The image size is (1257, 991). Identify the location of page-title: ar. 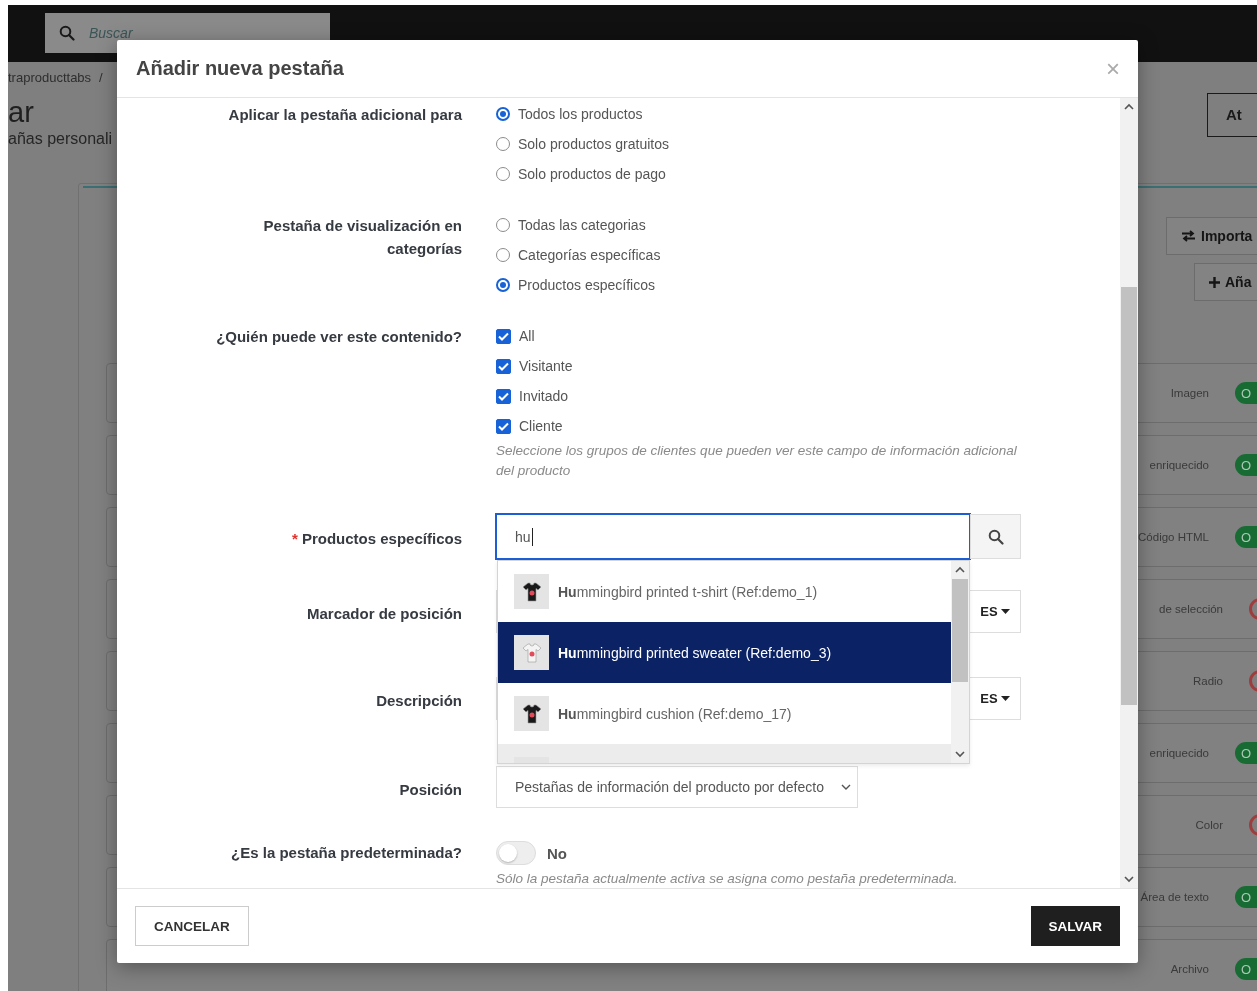
(21, 112).